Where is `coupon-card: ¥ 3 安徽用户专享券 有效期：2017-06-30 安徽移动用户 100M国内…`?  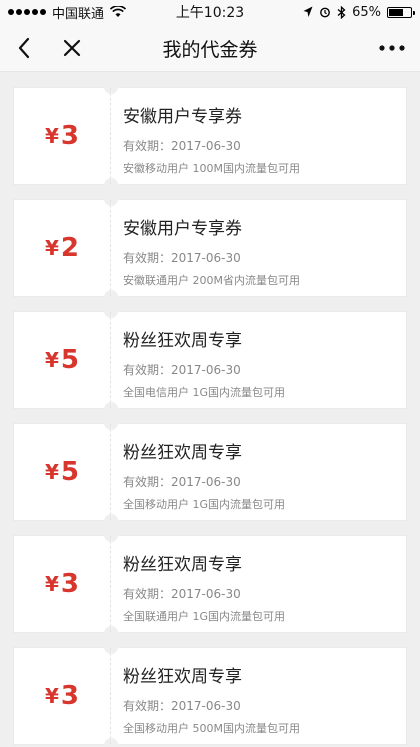
coupon-card: ¥ 3 安徽用户专享券 有效期：2017-06-30 安徽移动用户 100M国内… is located at coordinates (207, 136).